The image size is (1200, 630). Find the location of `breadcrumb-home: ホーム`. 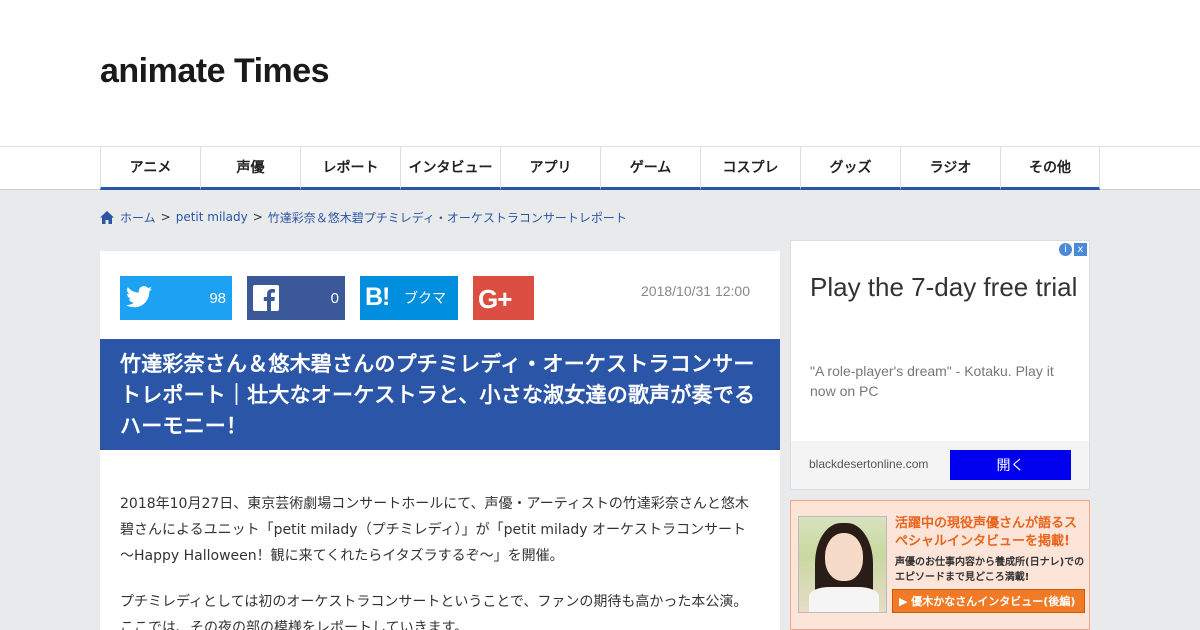

breadcrumb-home: ホーム is located at coordinates (138, 217).